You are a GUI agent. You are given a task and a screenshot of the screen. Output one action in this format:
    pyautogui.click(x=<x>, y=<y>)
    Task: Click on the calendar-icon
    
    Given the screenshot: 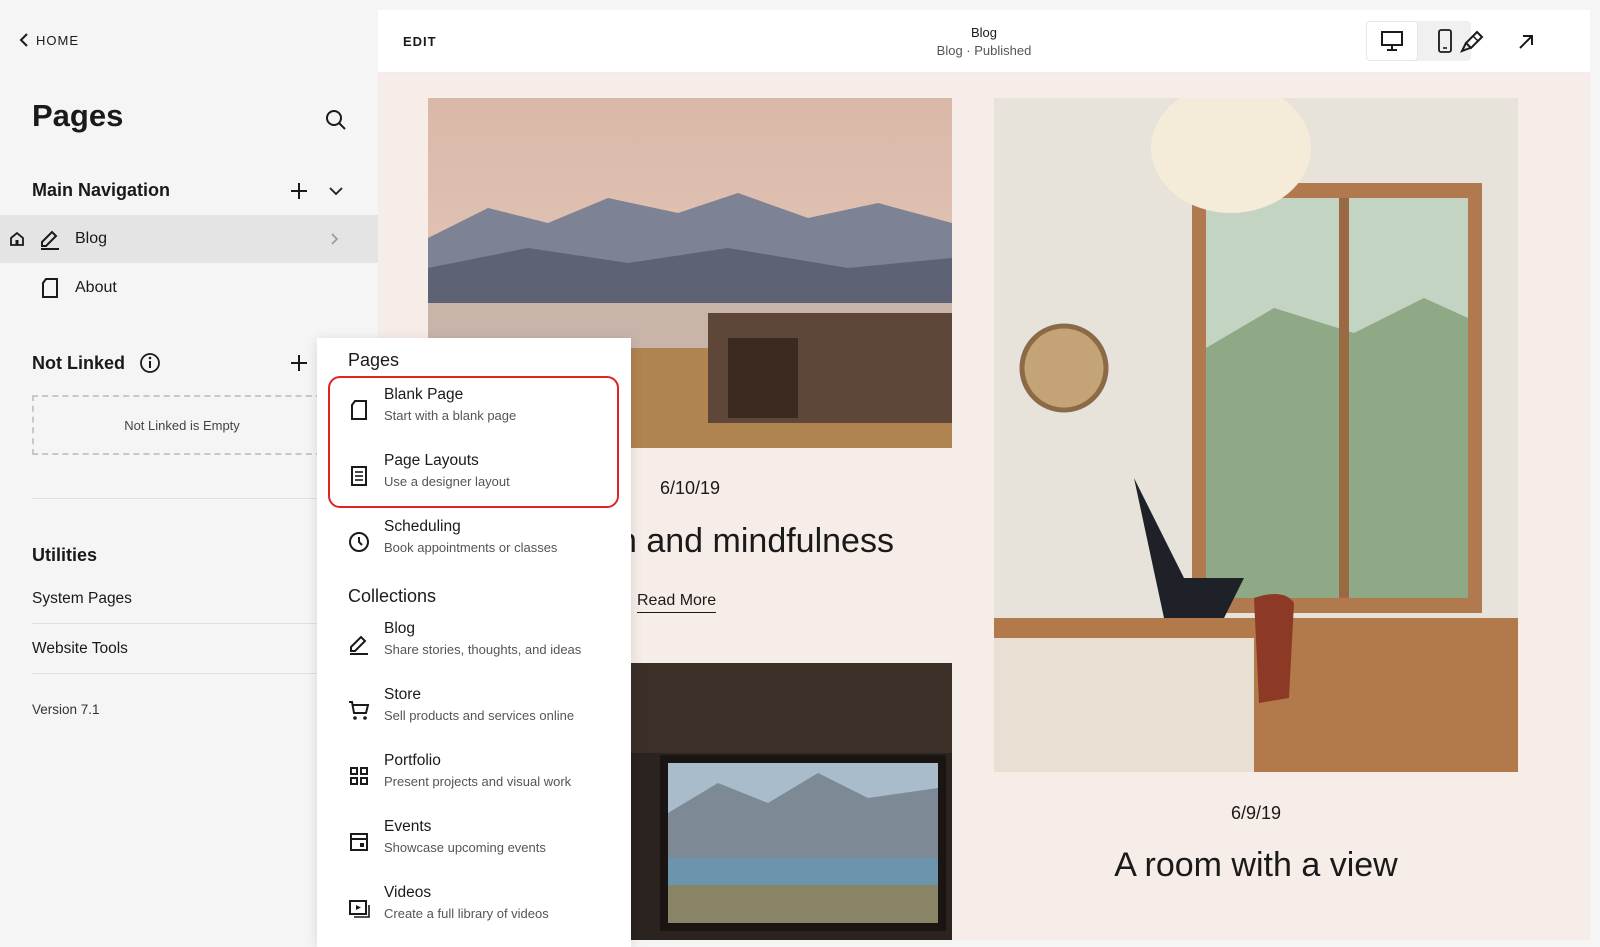 What is the action you would take?
    pyautogui.click(x=359, y=842)
    